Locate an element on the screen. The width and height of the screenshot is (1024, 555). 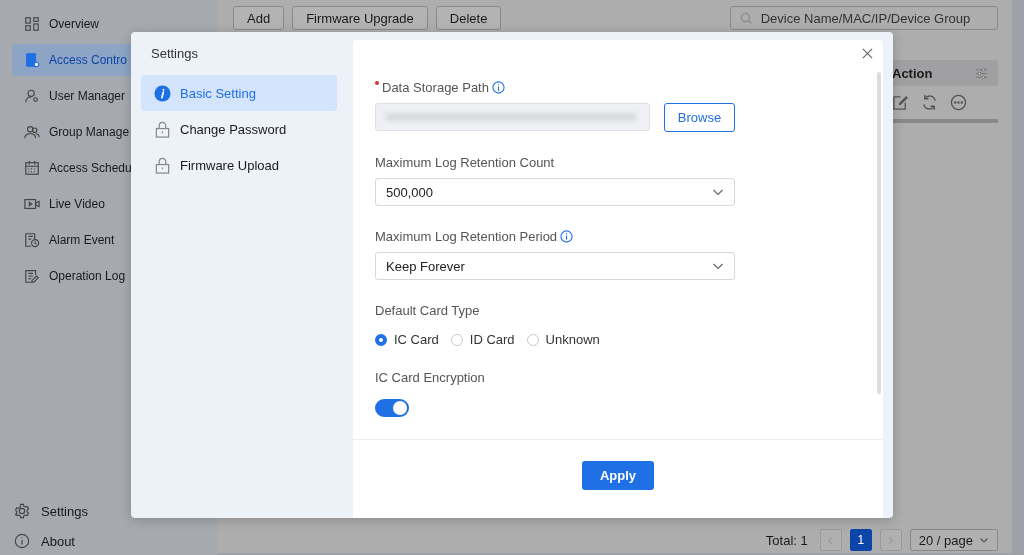
door-icon is located at coordinates (32, 60).